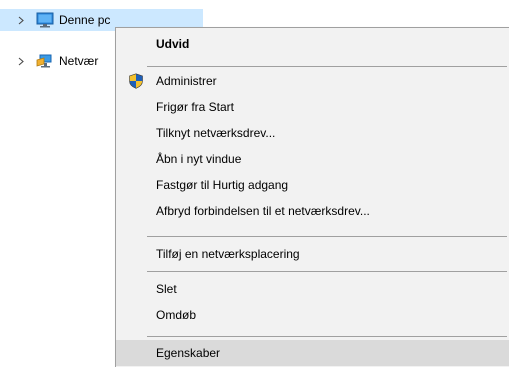  I want to click on menu-item-label: Fastgør til Hurtig adgang, so click(222, 185).